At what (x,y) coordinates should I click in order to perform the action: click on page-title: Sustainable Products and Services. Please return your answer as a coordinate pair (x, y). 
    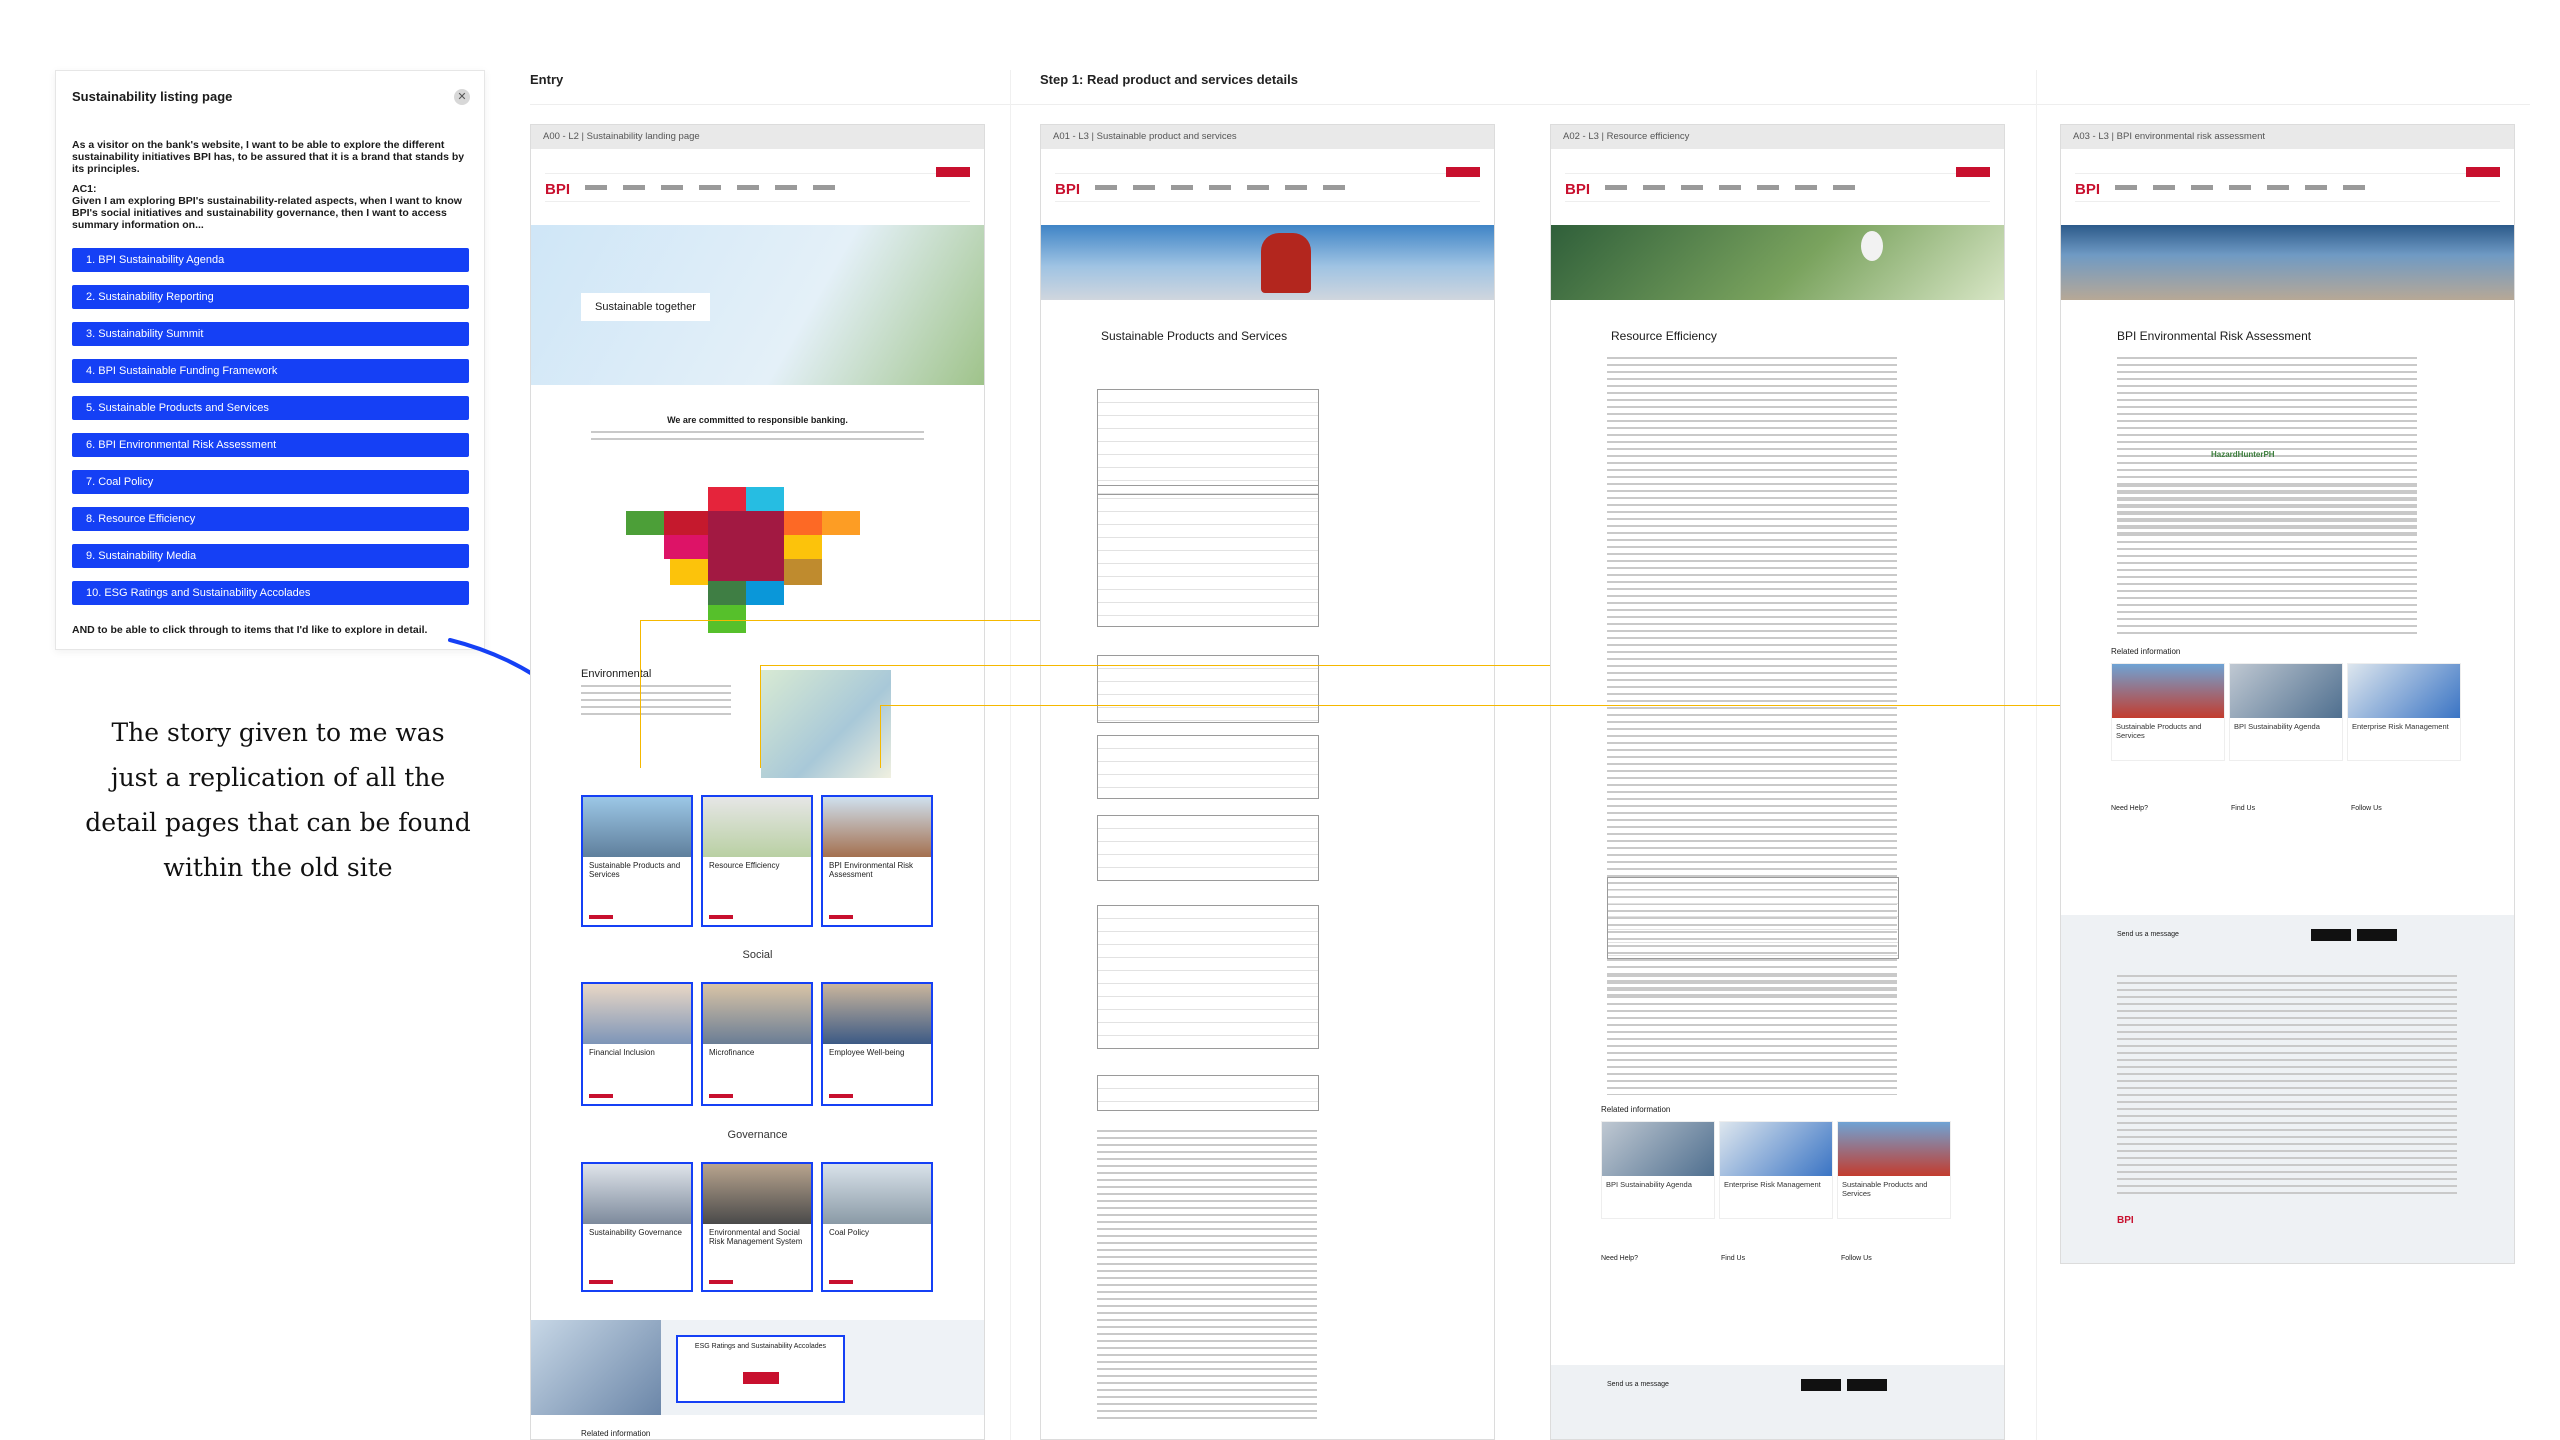
    Looking at the image, I should click on (1194, 336).